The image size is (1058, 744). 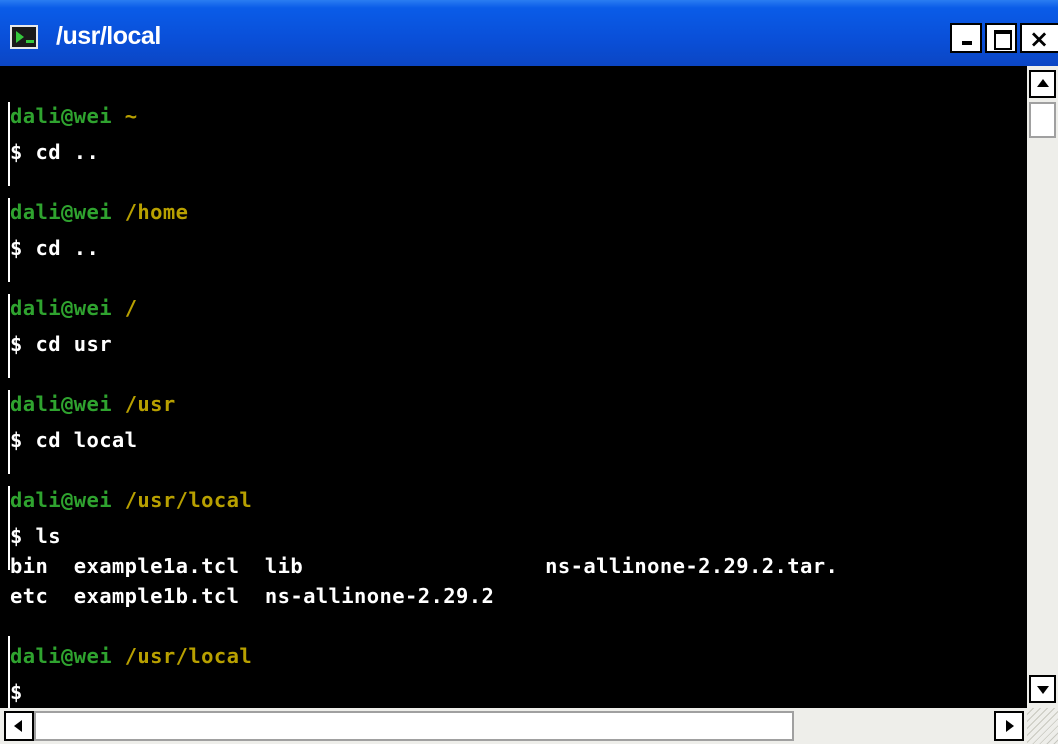 I want to click on scroll-down-button, so click(x=1042, y=689).